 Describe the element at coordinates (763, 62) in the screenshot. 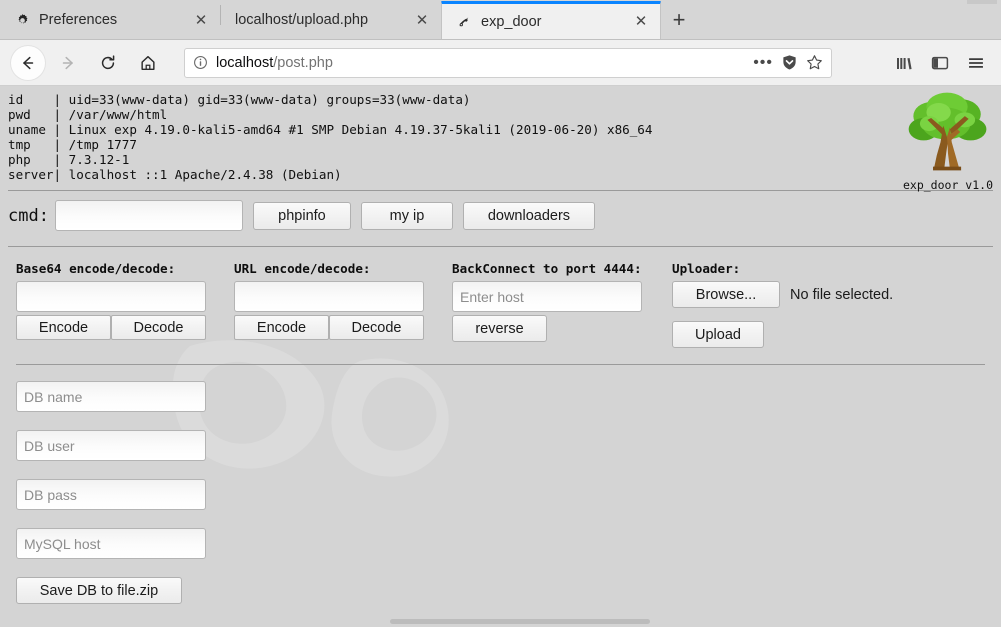

I see `page-actions-button: •••` at that location.